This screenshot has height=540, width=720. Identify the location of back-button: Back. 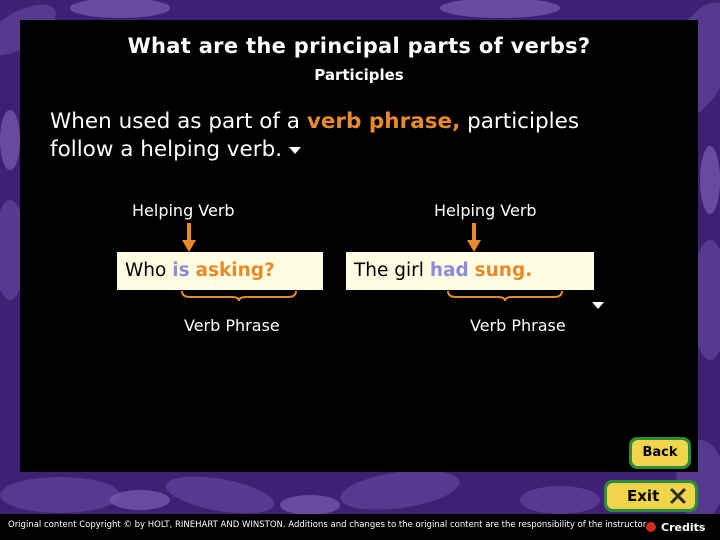
(660, 453).